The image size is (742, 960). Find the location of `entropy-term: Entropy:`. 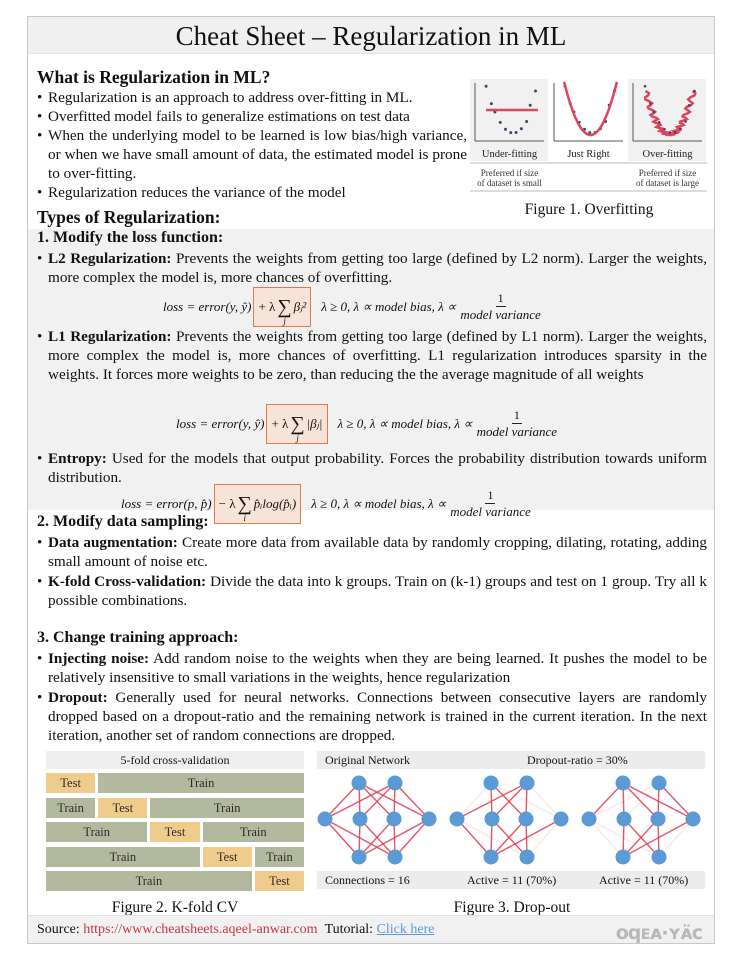

entropy-term: Entropy: is located at coordinates (77, 458).